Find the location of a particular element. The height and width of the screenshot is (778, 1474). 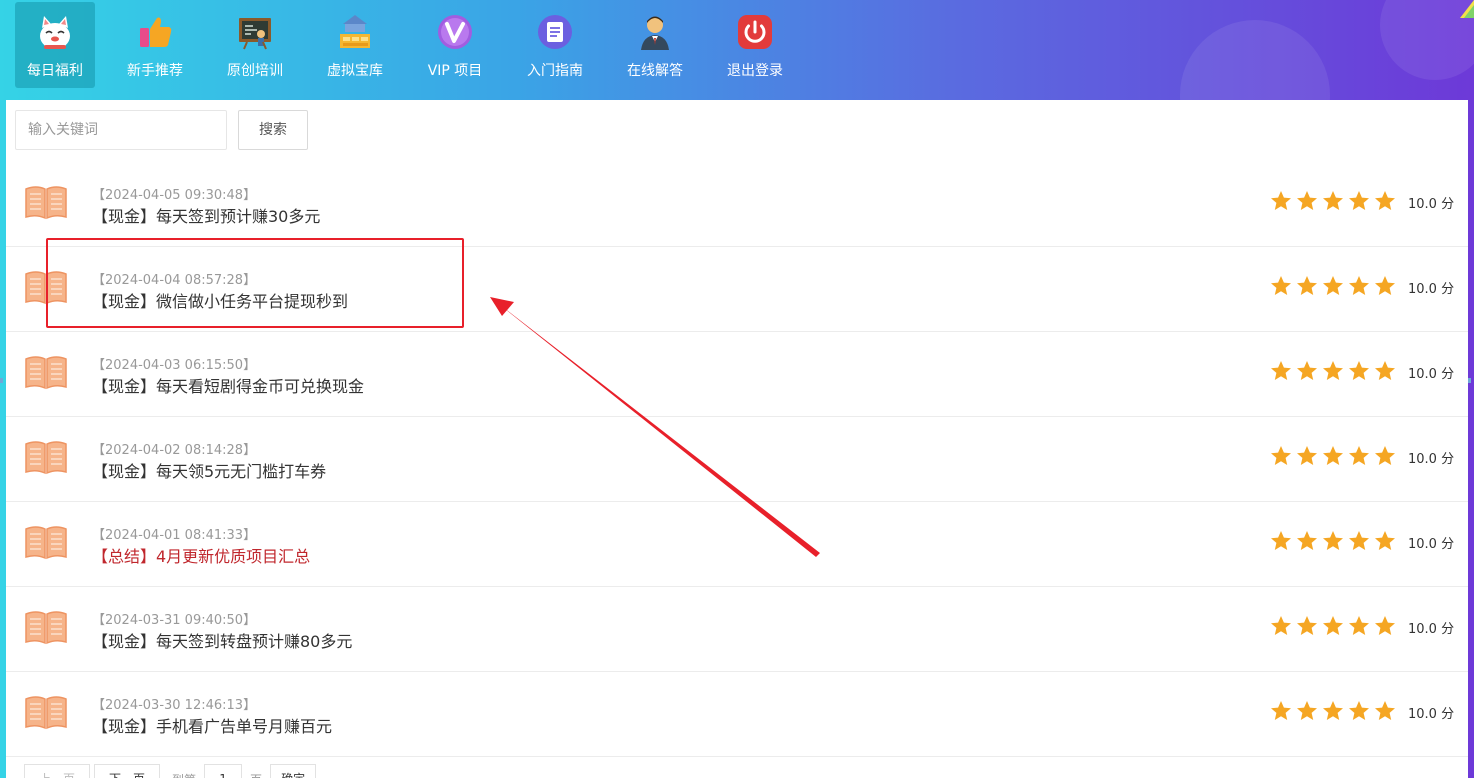

nav-item-online-answers: 在线解答 is located at coordinates (655, 45).